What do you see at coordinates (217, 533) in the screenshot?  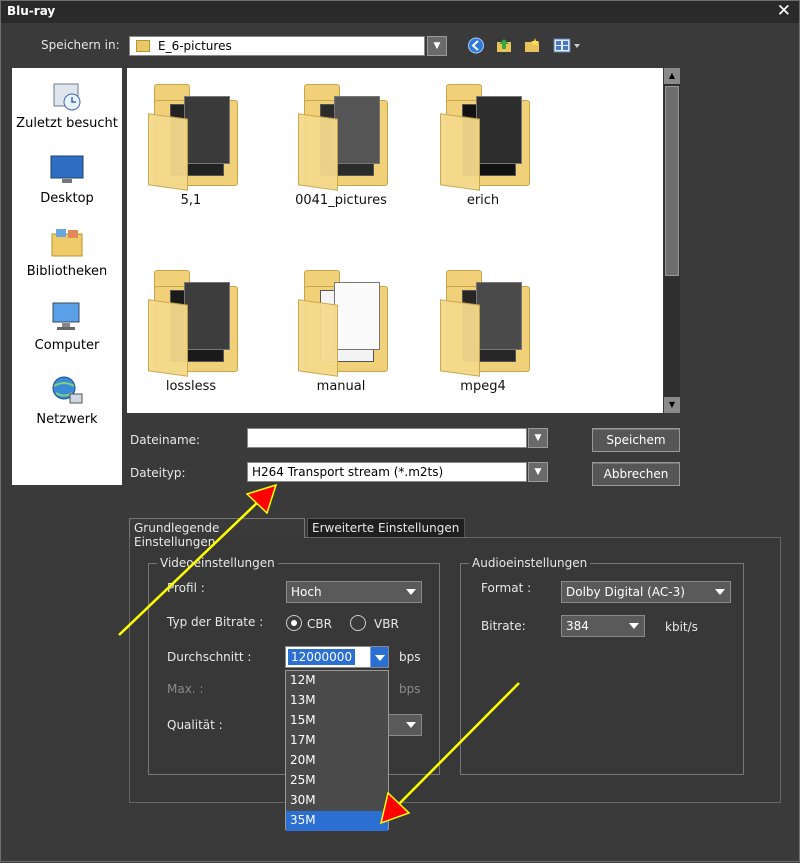 I see `tab-basic-settings: Grundlegende Einstellungen` at bounding box center [217, 533].